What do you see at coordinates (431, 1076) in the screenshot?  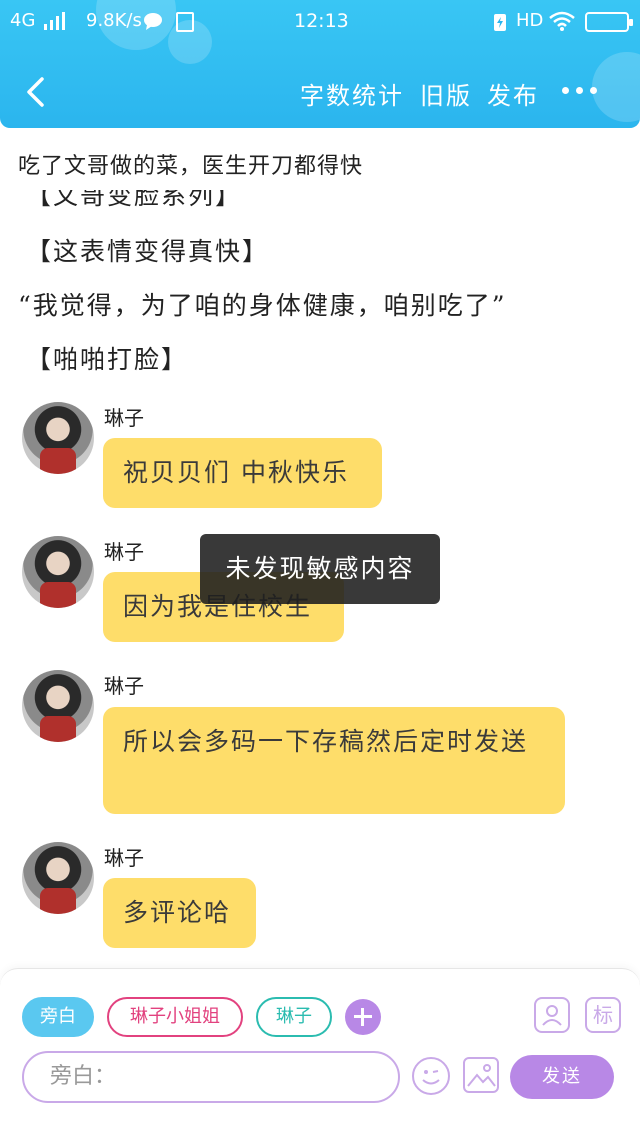 I see `emoji-icon` at bounding box center [431, 1076].